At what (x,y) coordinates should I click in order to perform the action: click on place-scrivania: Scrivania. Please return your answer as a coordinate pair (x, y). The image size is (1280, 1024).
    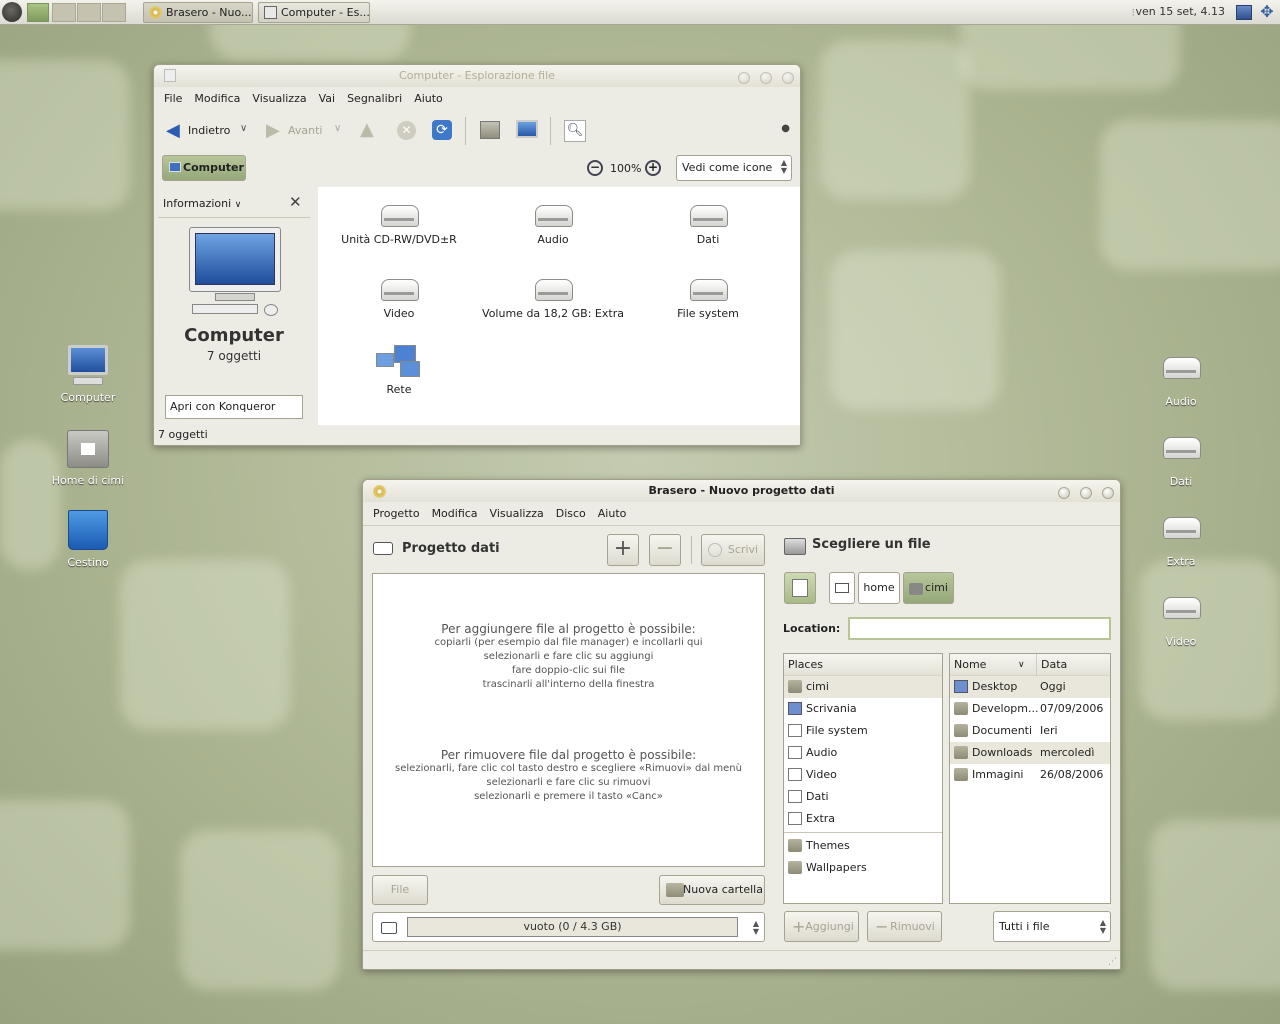
    Looking at the image, I should click on (863, 709).